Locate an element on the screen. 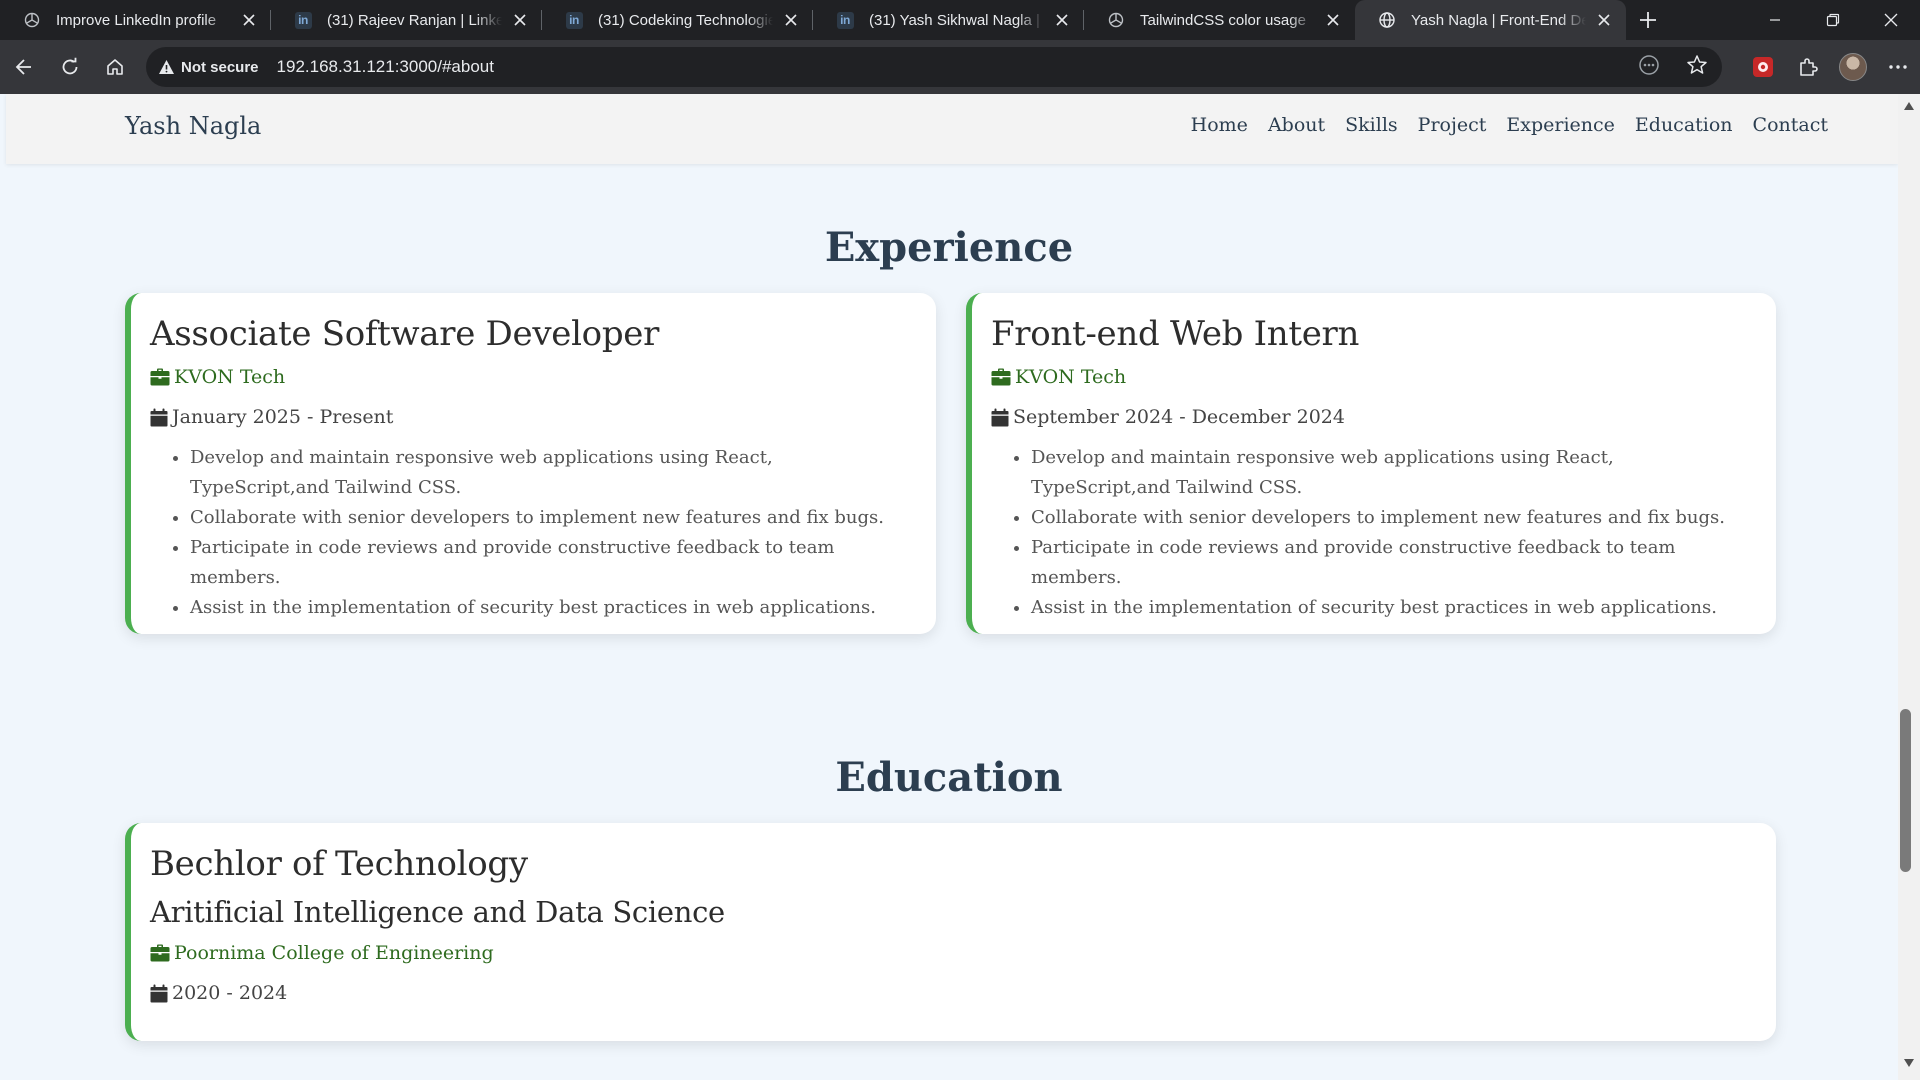 The width and height of the screenshot is (1920, 1080). extensions-menu-button is located at coordinates (1807, 67).